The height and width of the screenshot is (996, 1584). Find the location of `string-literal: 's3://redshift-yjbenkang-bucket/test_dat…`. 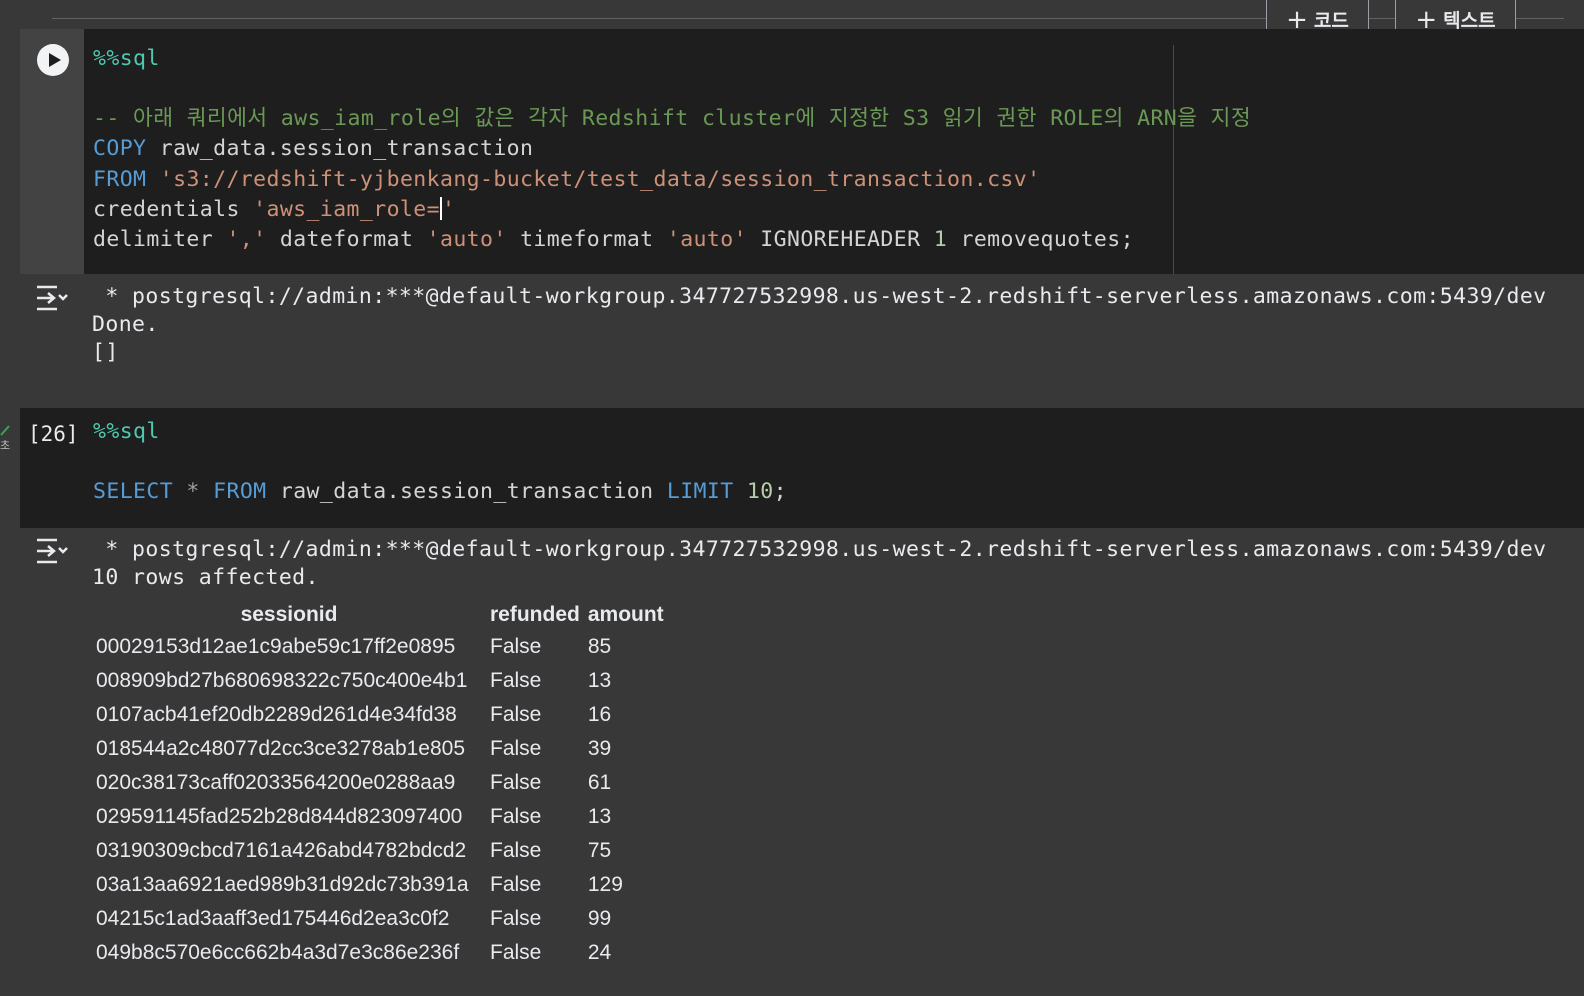

string-literal: 's3://redshift-yjbenkang-bucket/test_dat… is located at coordinates (600, 179).